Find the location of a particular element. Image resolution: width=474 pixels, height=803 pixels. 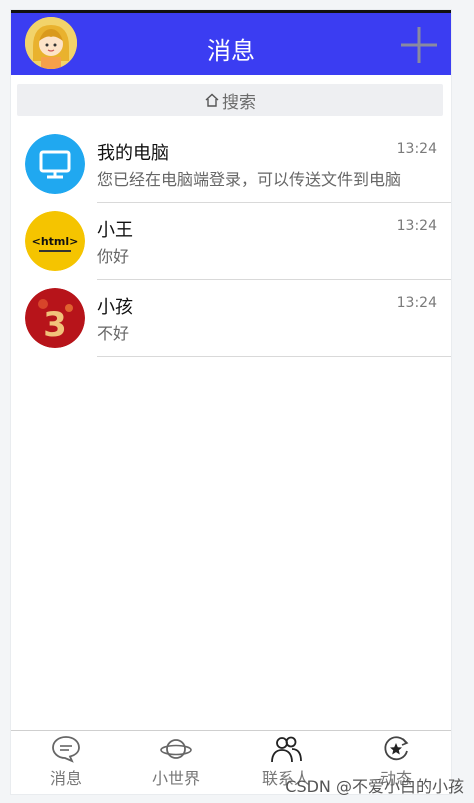

watermark-text: CSDN @不爱小白的小孩 is located at coordinates (374, 786).